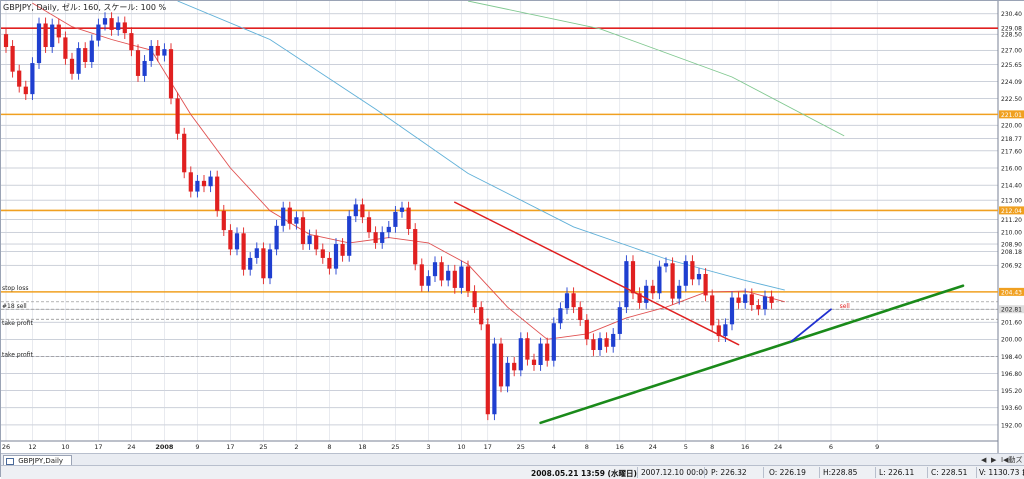  What do you see at coordinates (983, 460) in the screenshot?
I see `tab-prev-button: ◀` at bounding box center [983, 460].